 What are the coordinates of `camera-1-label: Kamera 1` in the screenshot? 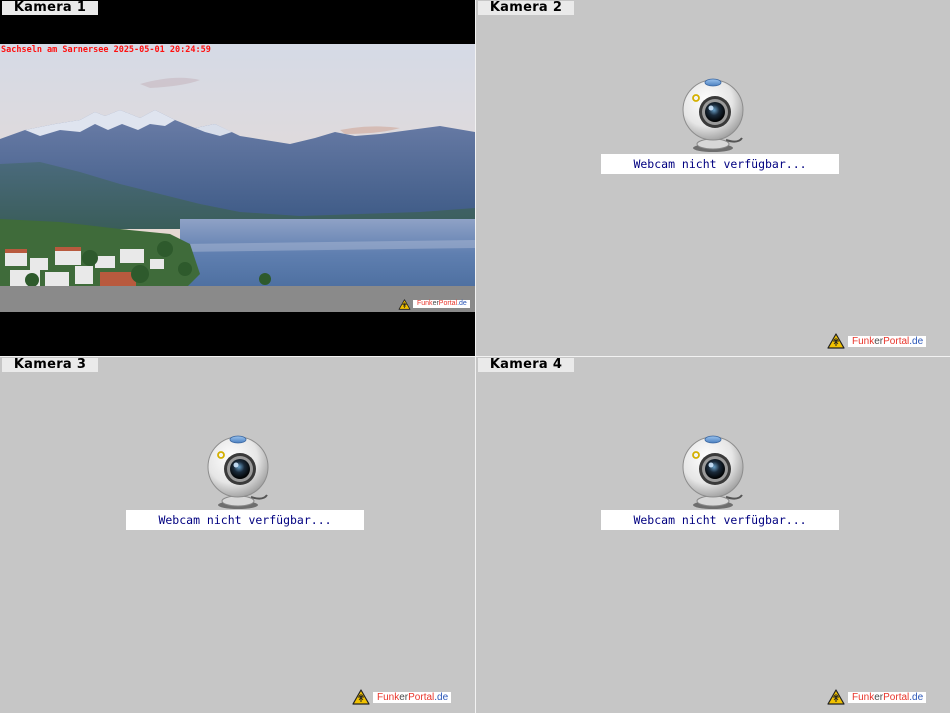 It's located at (50, 8).